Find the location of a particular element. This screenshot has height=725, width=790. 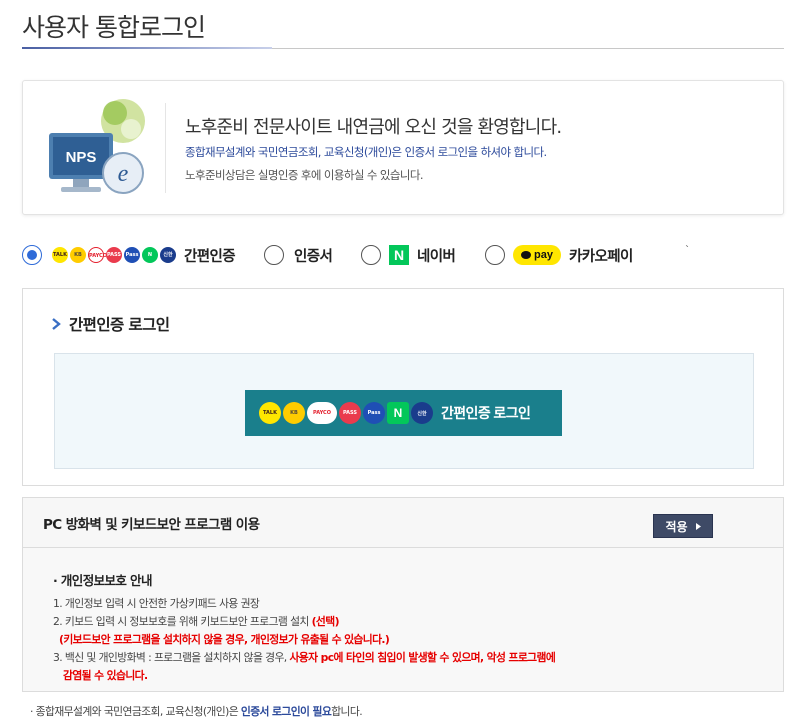

radio-naver is located at coordinates (371, 255).